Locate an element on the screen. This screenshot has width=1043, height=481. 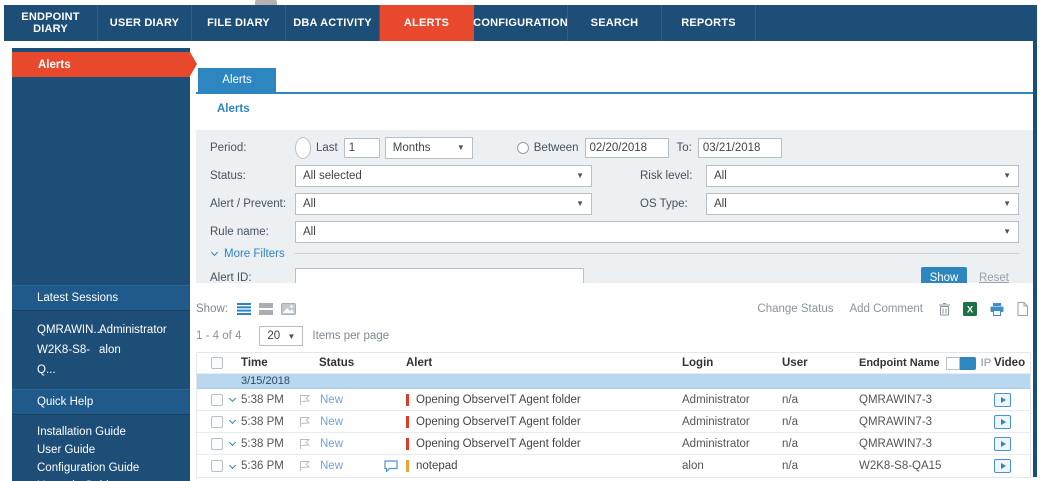
header-ip: IP is located at coordinates (986, 363).